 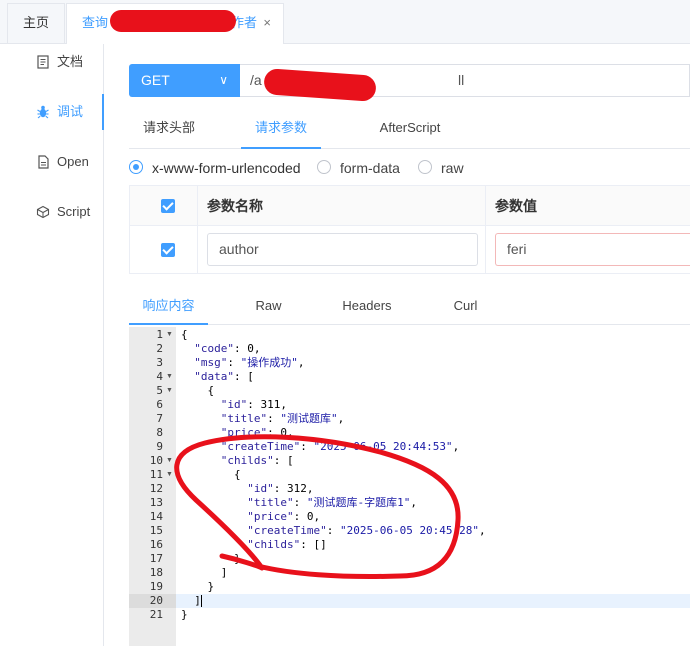 I want to click on tab-label: AfterScript, so click(x=410, y=127).